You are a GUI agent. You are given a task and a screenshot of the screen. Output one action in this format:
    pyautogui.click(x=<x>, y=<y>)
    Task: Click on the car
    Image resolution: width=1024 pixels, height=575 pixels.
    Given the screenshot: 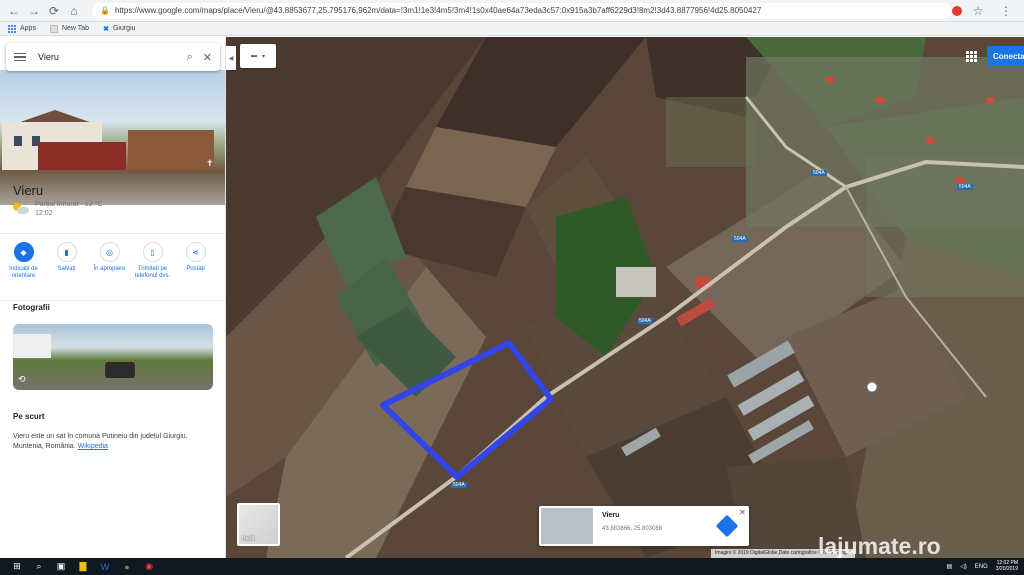 What is the action you would take?
    pyautogui.click(x=120, y=370)
    